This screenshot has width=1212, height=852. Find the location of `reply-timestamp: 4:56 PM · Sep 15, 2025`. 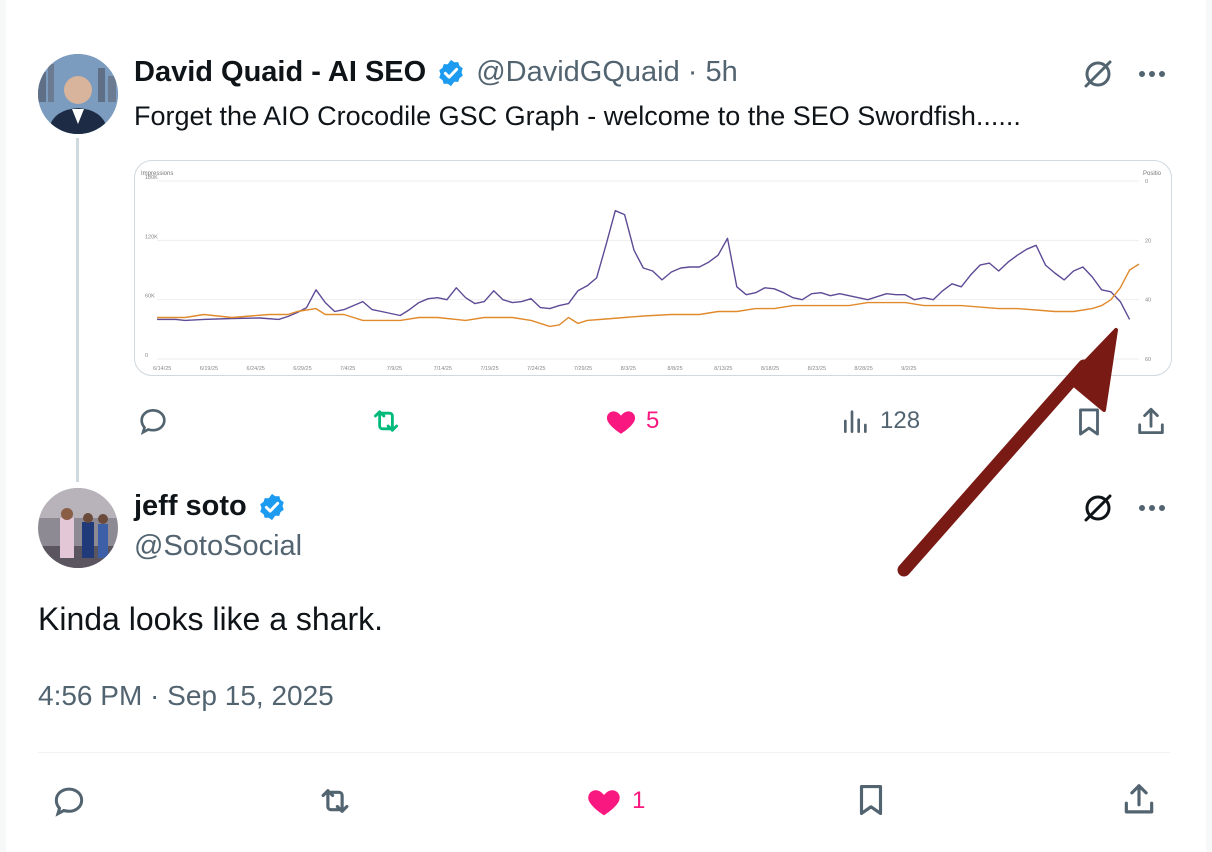

reply-timestamp: 4:56 PM · Sep 15, 2025 is located at coordinates (186, 696).